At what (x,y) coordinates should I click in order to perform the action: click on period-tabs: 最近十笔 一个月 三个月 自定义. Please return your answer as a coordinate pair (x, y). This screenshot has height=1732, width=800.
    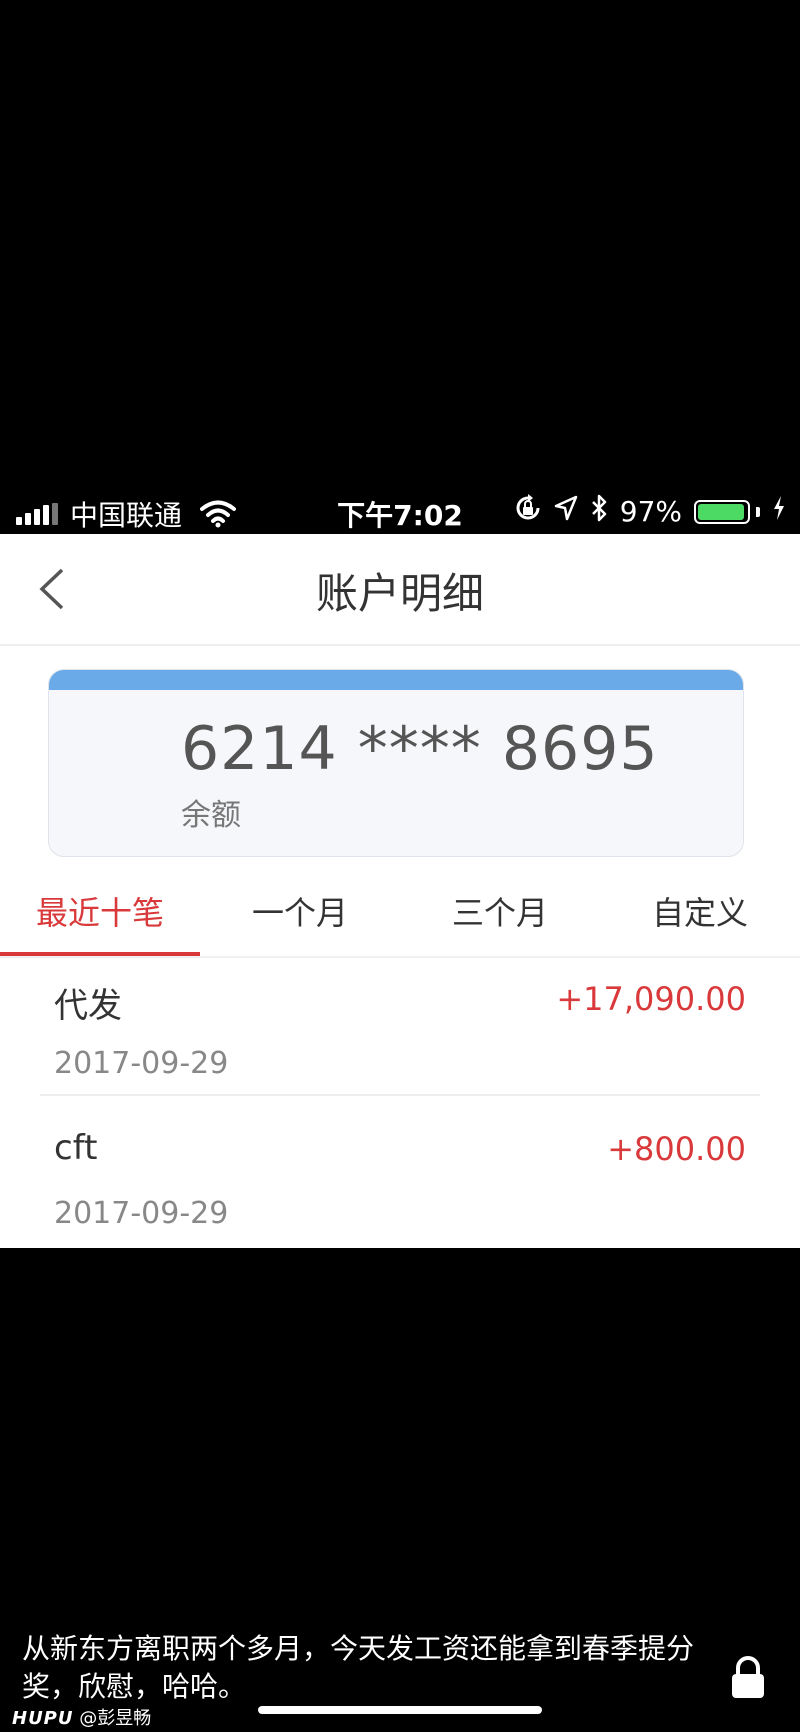
    Looking at the image, I should click on (400, 916).